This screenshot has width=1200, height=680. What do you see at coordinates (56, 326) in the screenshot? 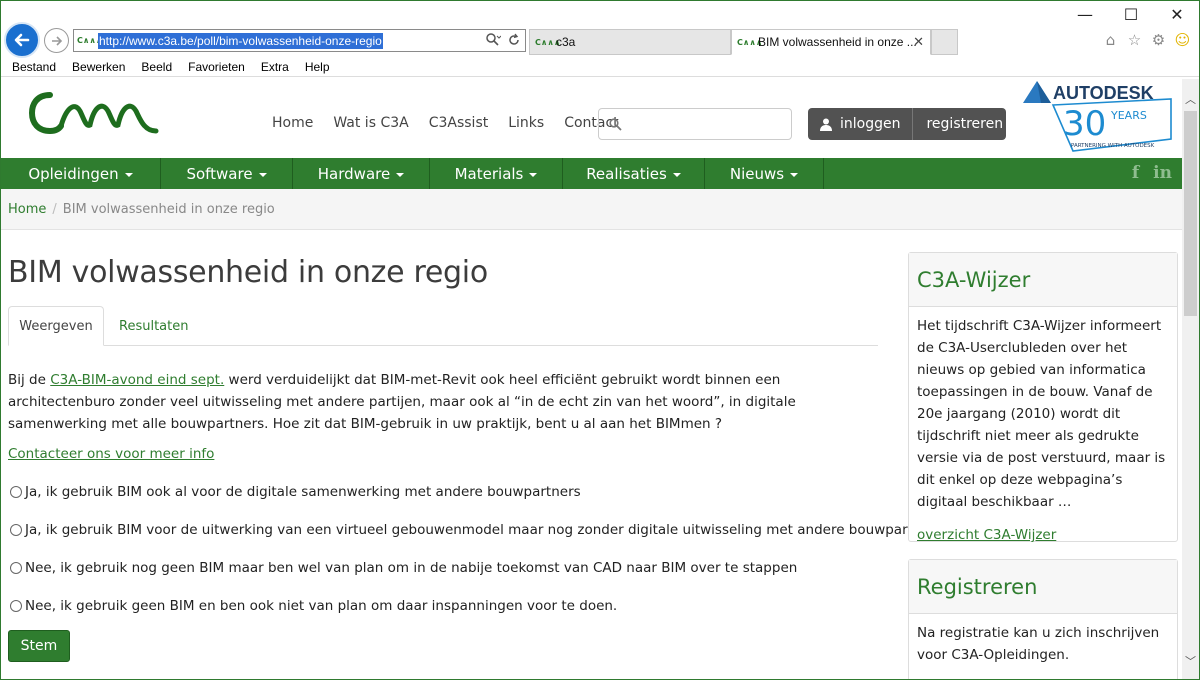
I see `tab-weergeven: Weergeven` at bounding box center [56, 326].